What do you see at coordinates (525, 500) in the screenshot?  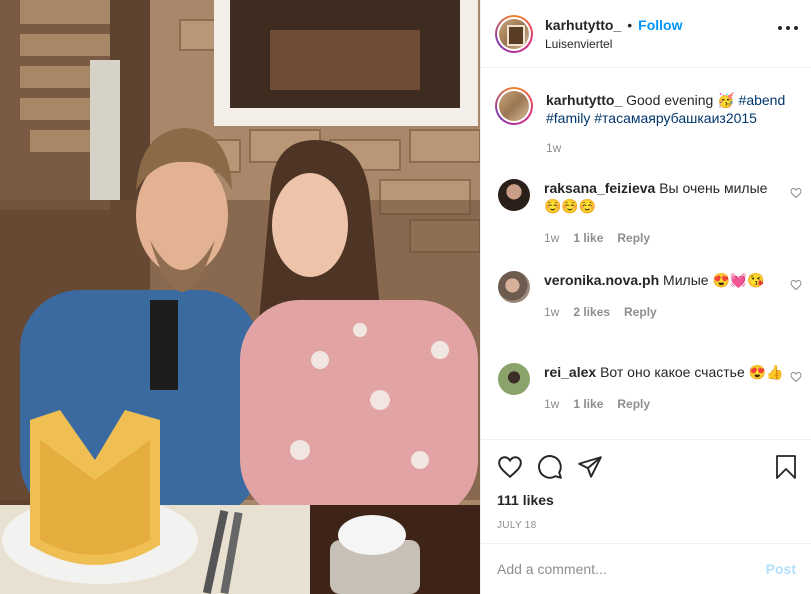 I see `likes-count: 111 likes` at bounding box center [525, 500].